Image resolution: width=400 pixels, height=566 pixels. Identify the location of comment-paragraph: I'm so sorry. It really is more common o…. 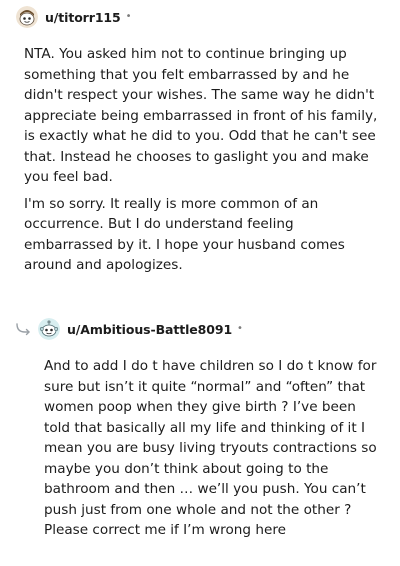
(184, 234).